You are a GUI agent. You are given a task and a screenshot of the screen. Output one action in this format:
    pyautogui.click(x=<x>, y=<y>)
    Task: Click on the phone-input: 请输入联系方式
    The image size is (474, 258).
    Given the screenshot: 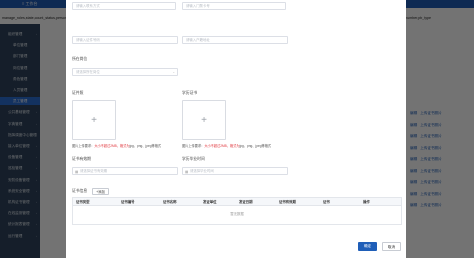 What is the action you would take?
    pyautogui.click(x=124, y=6)
    